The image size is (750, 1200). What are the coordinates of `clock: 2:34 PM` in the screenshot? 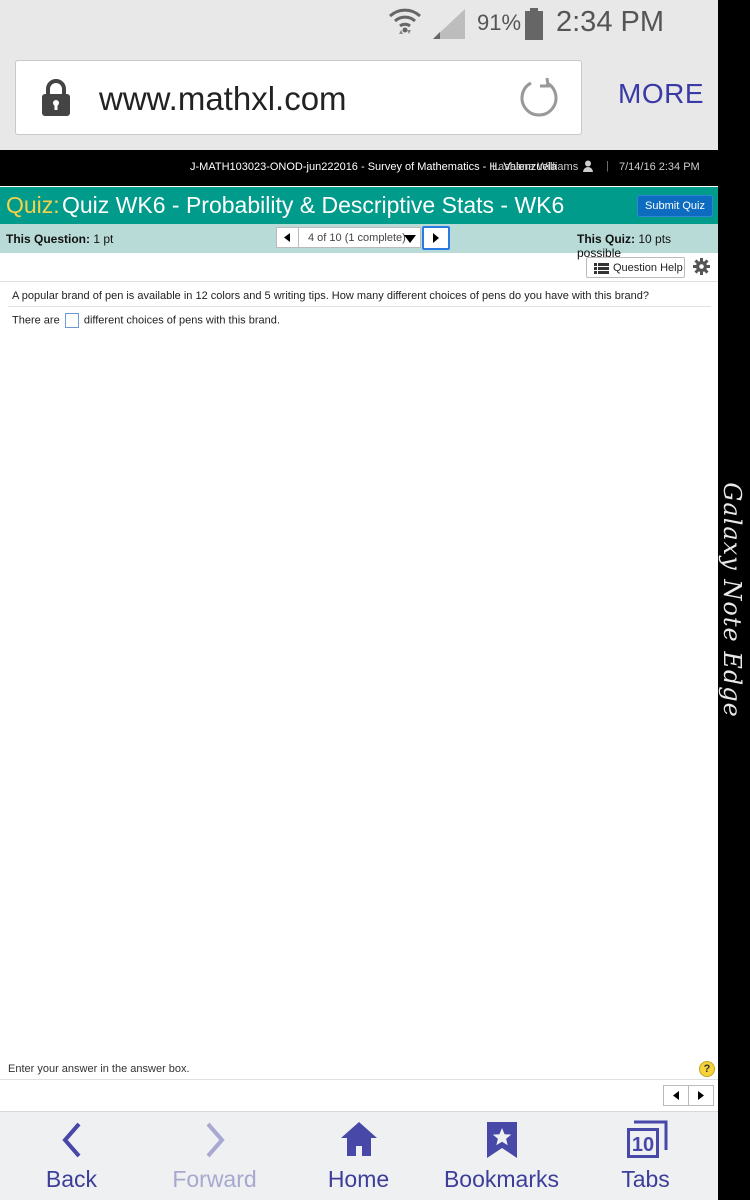 It's located at (610, 22).